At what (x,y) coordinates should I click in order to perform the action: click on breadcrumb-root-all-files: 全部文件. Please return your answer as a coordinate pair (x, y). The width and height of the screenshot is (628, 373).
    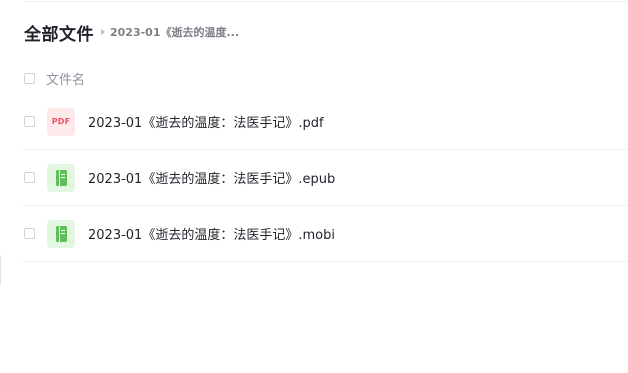
    Looking at the image, I should click on (59, 32).